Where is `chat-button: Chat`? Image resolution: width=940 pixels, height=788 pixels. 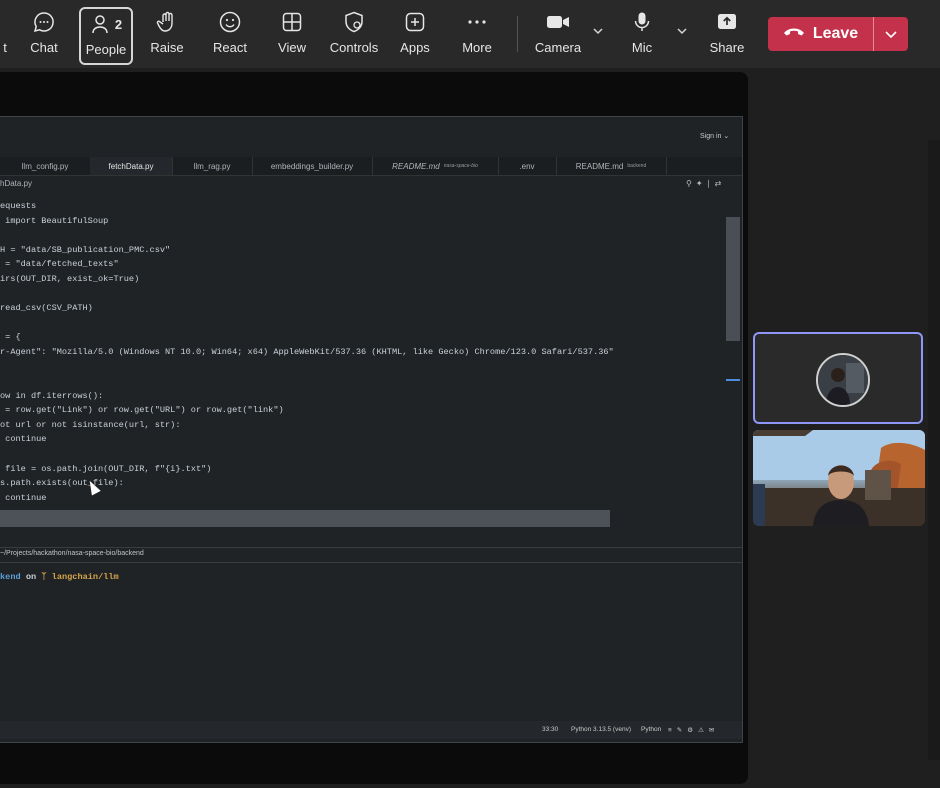 chat-button: Chat is located at coordinates (44, 34).